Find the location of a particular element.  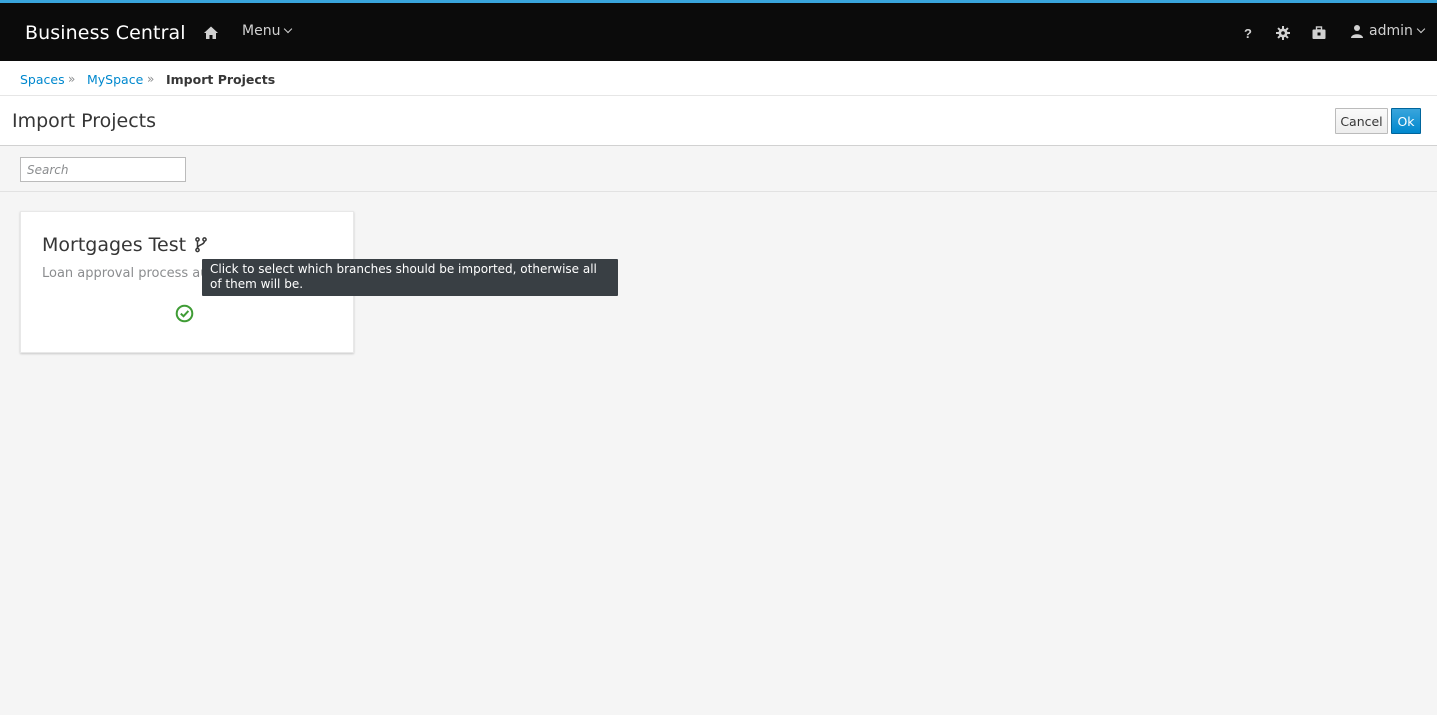

breadcrumb: Spaces » MySpace » Import Projects is located at coordinates (718, 78).